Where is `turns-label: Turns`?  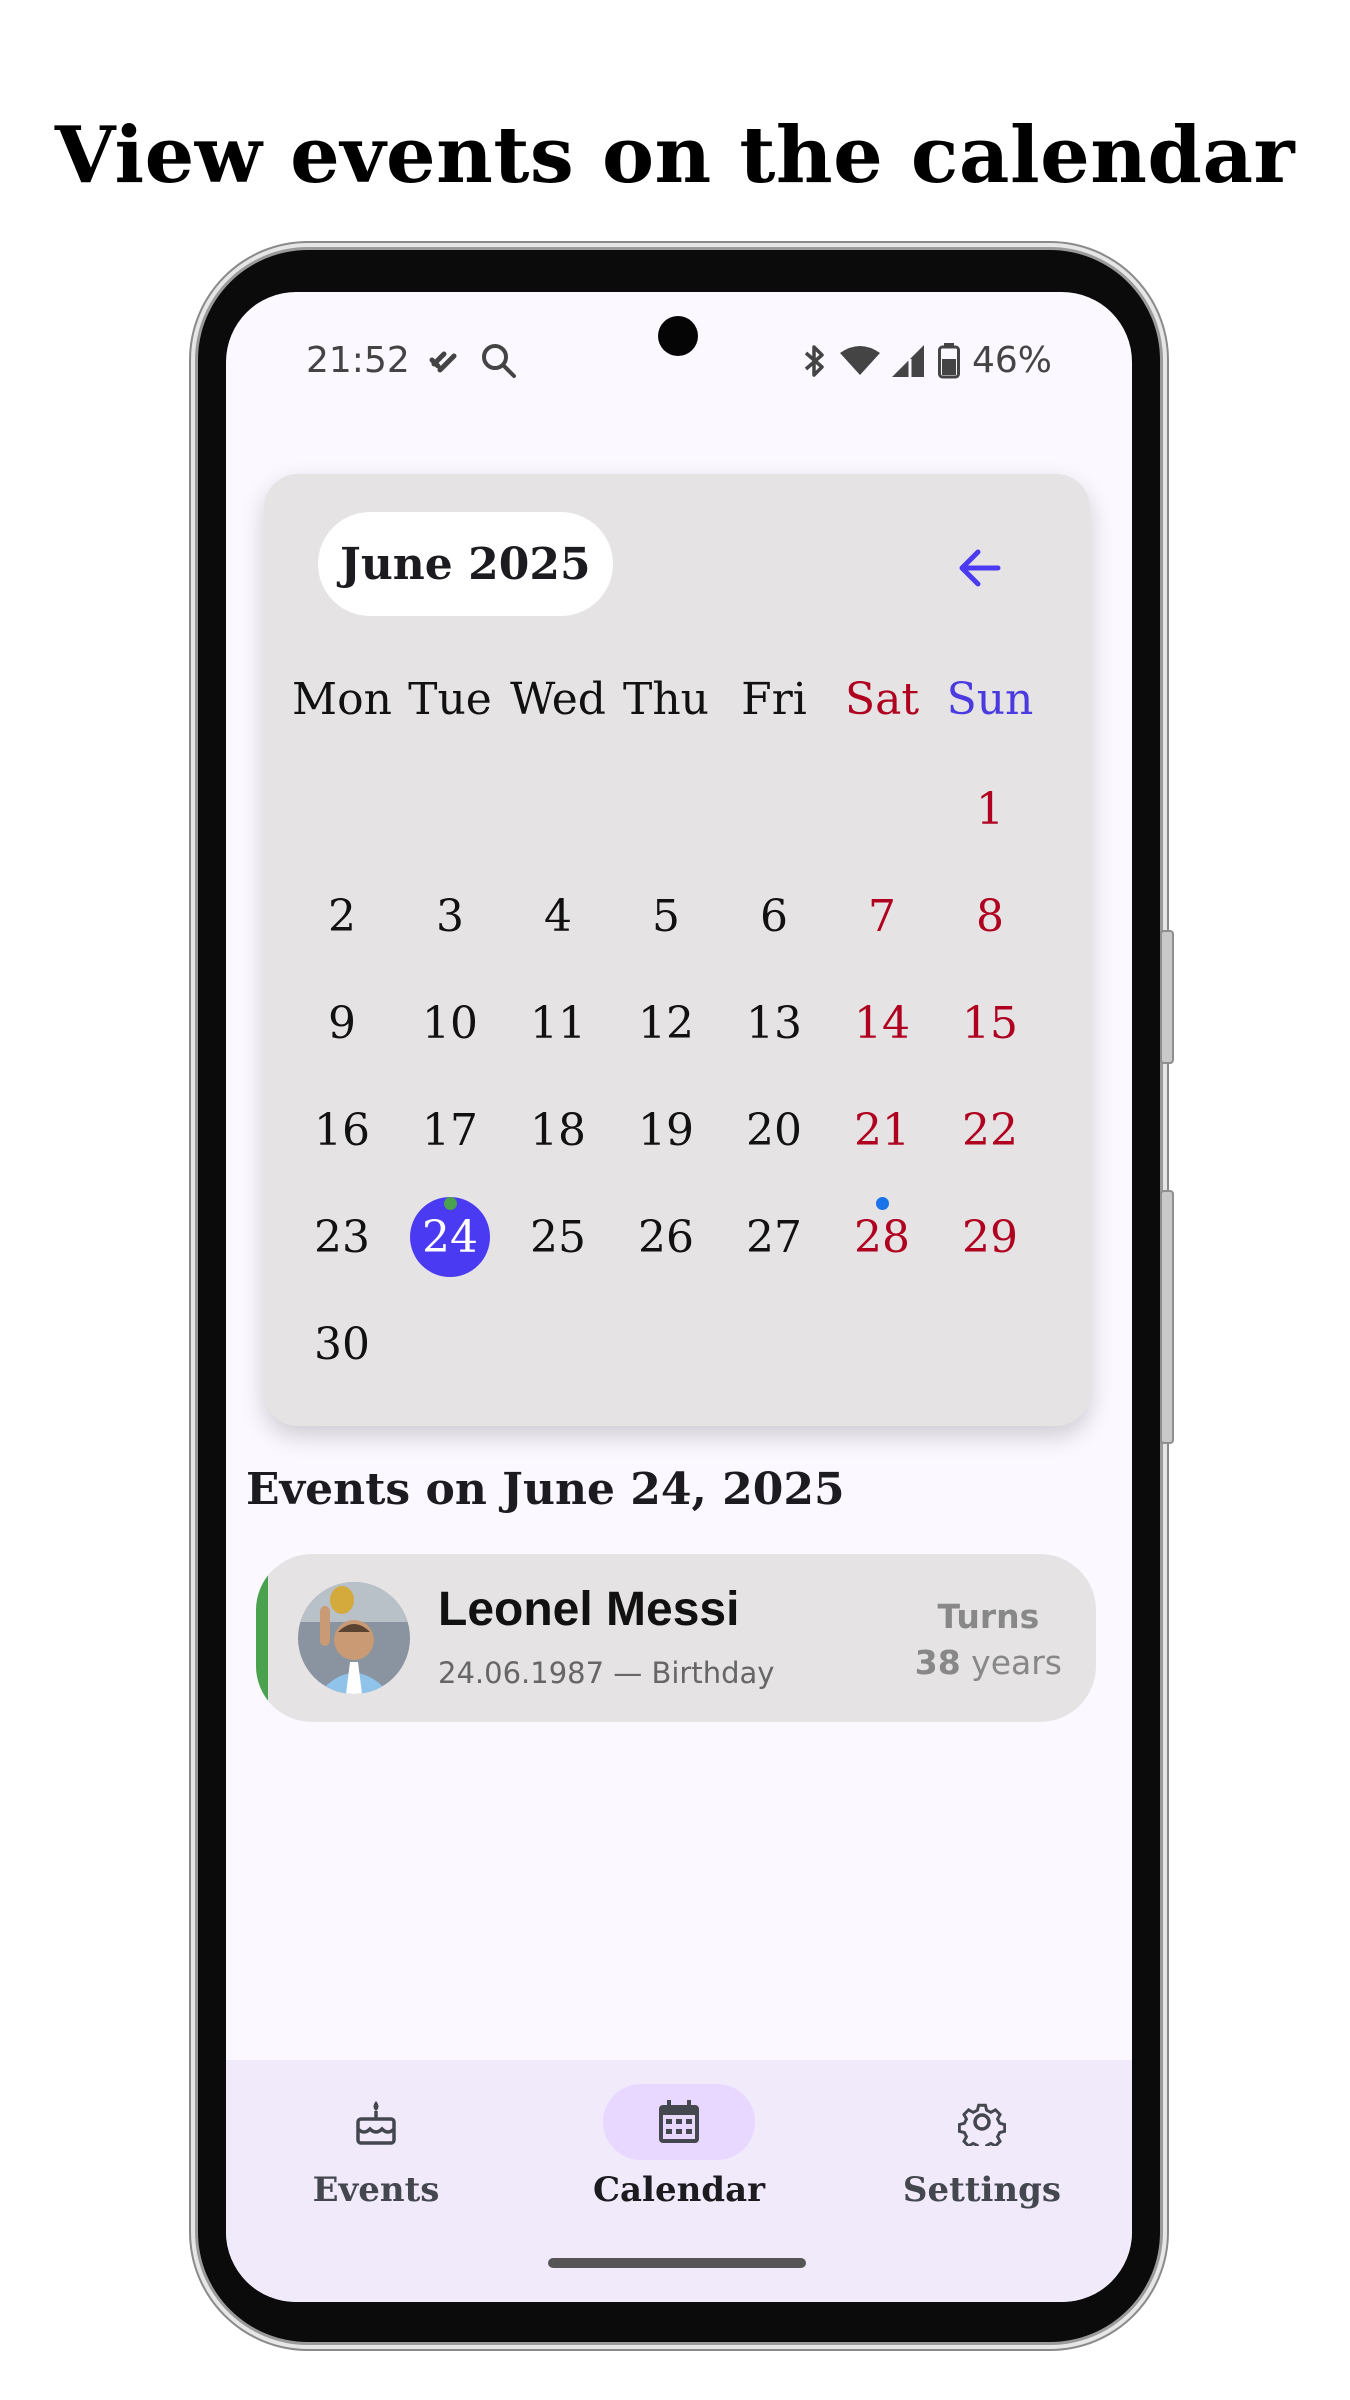
turns-label: Turns is located at coordinates (988, 1616).